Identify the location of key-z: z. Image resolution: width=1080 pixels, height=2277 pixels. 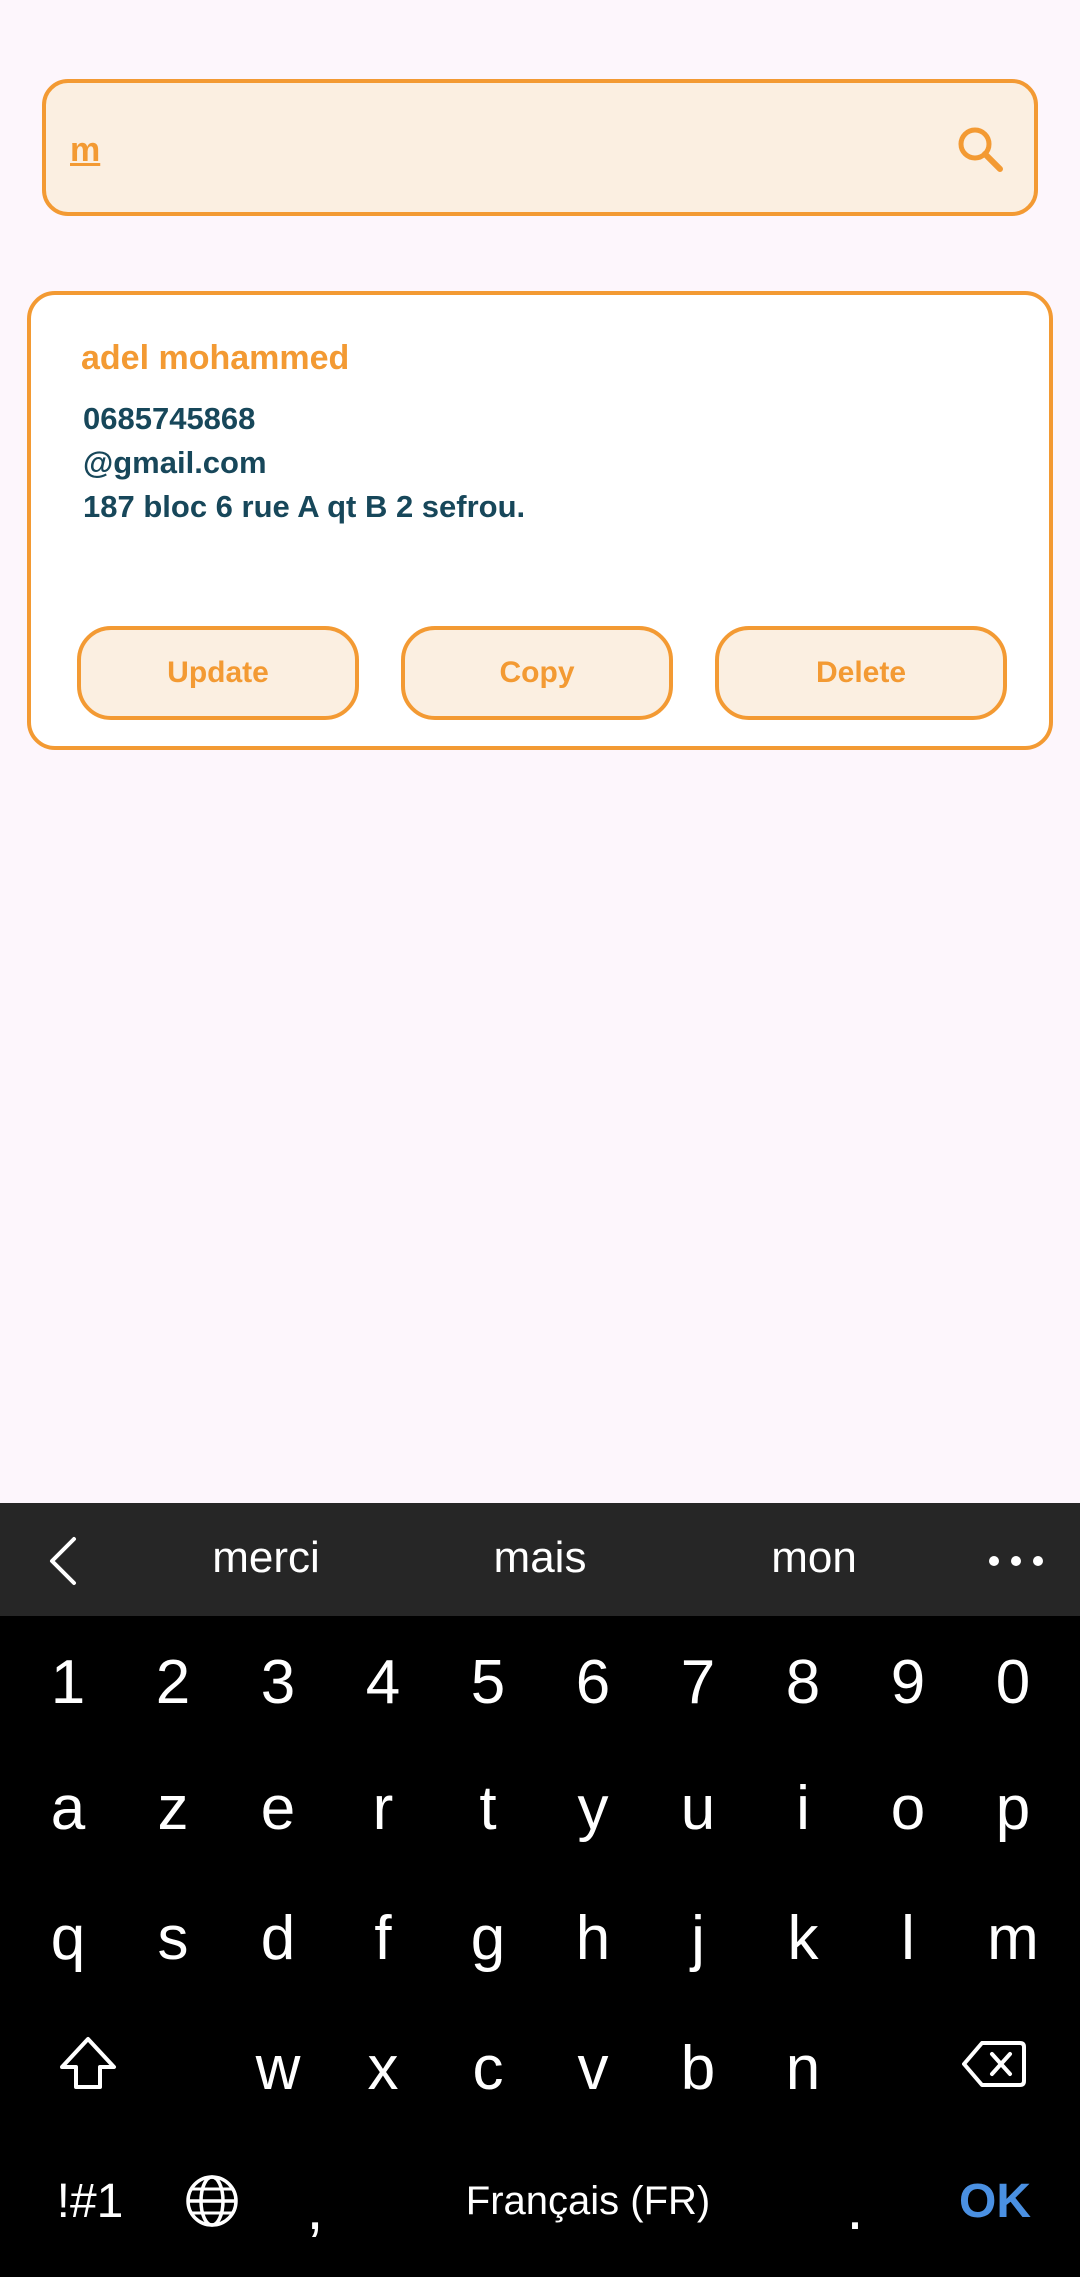
(173, 1808).